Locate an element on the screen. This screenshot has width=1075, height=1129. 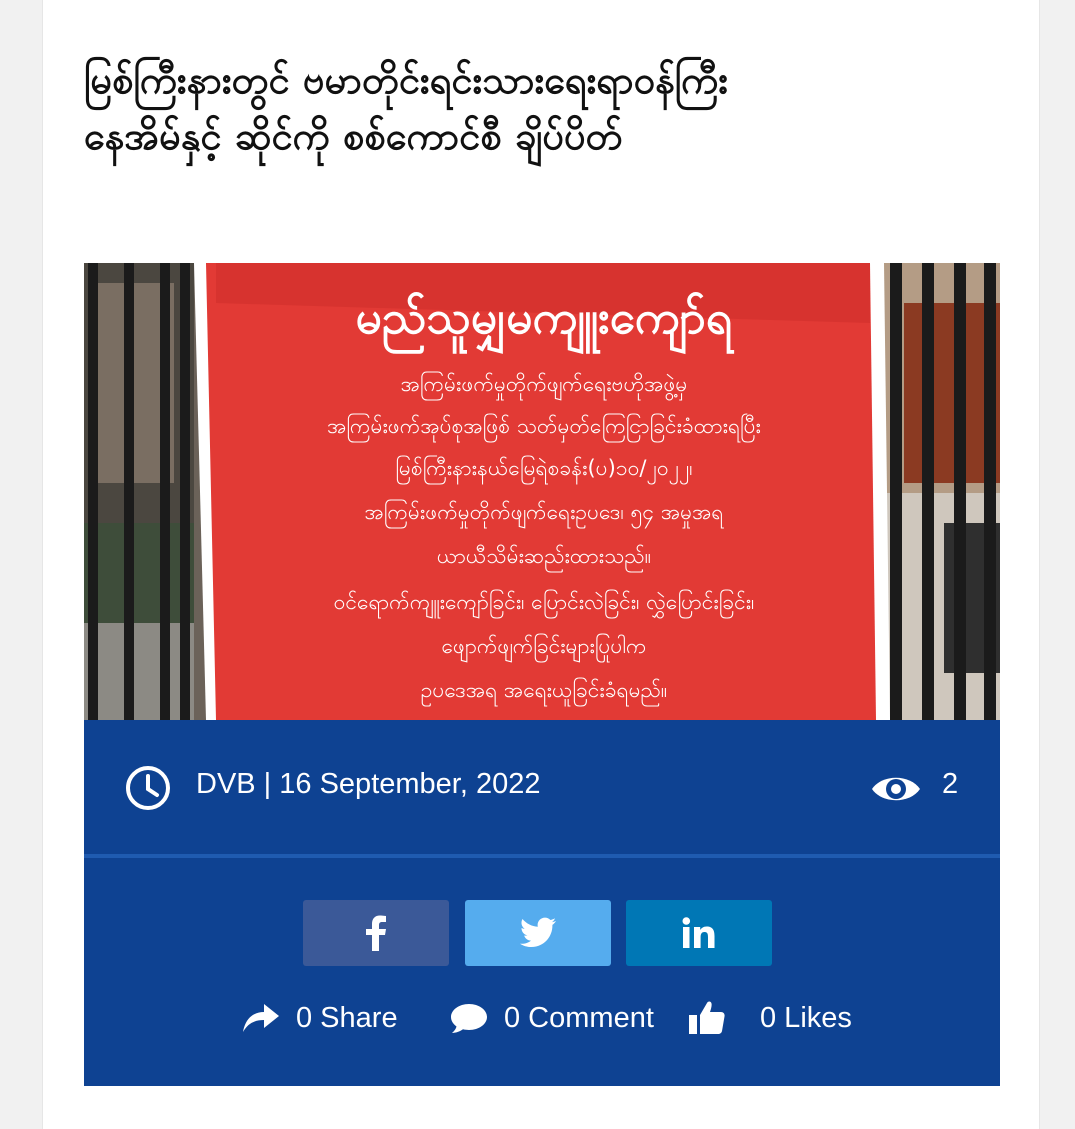
view-count: 2 is located at coordinates (950, 784).